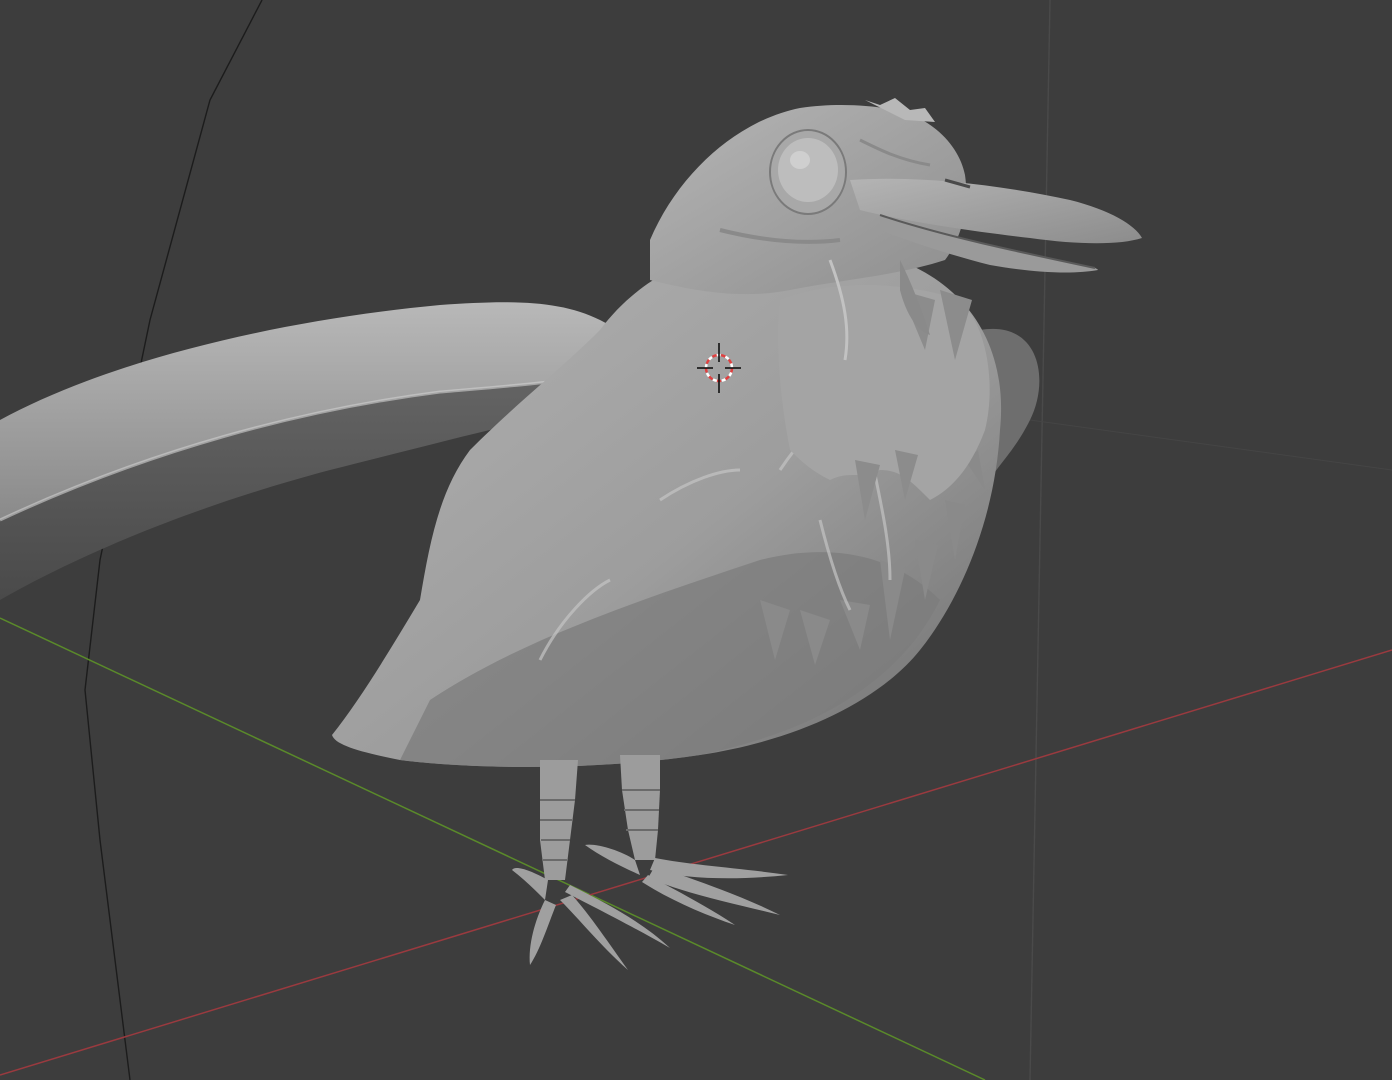 This screenshot has width=1392, height=1080. Describe the element at coordinates (650, 862) in the screenshot. I see `crow-legs` at that location.